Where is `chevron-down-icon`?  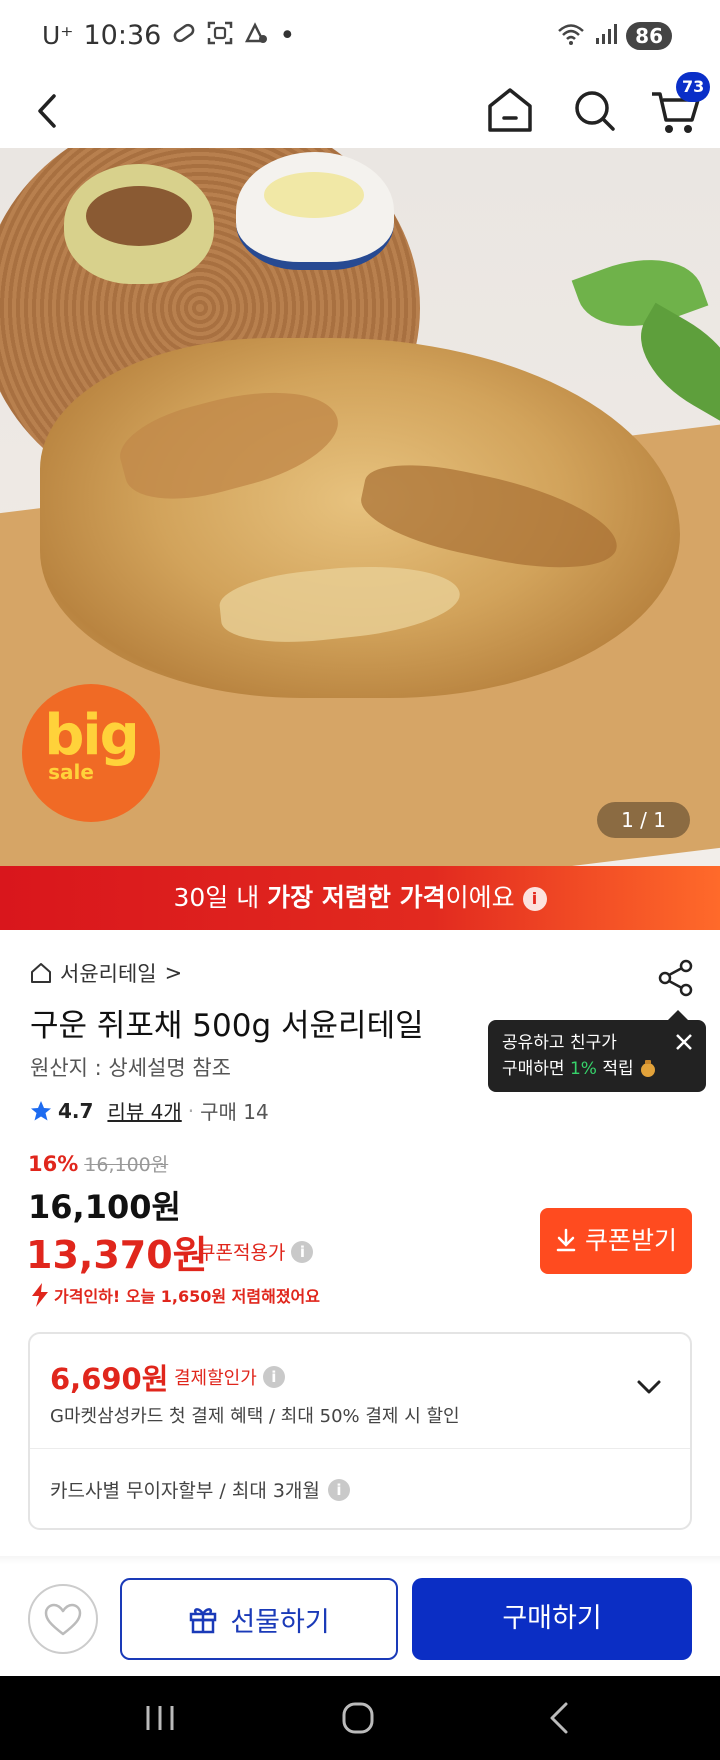 chevron-down-icon is located at coordinates (649, 1387).